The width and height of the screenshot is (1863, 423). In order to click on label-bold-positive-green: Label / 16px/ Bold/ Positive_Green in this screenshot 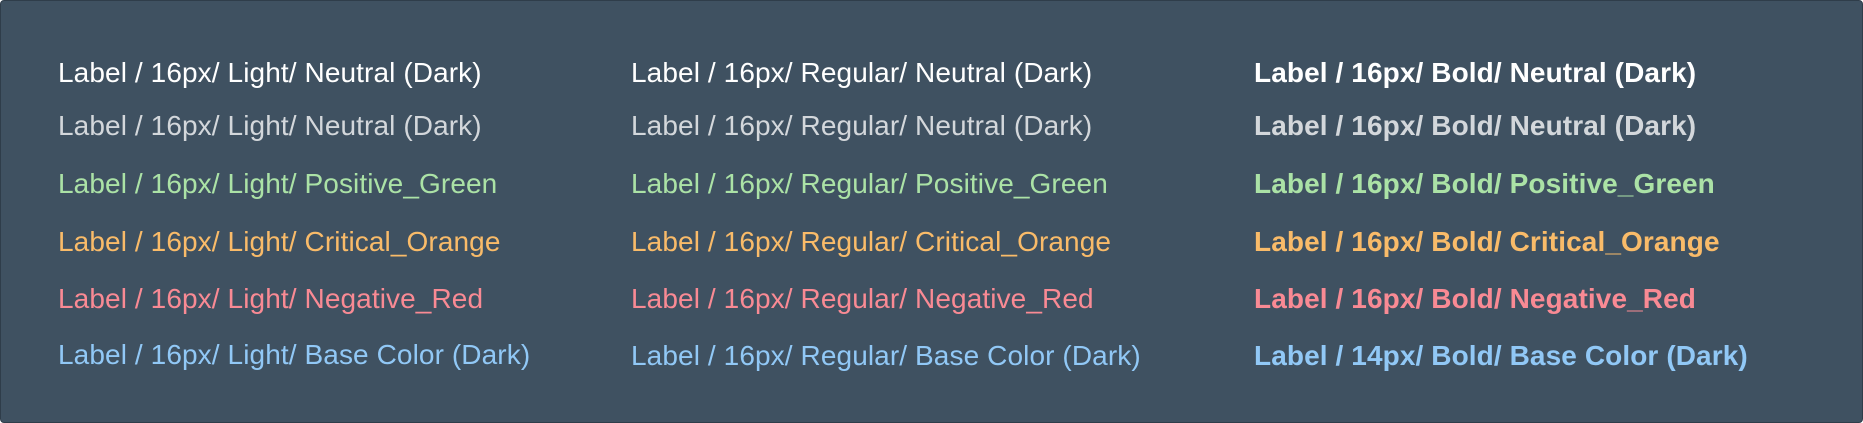, I will do `click(1484, 183)`.